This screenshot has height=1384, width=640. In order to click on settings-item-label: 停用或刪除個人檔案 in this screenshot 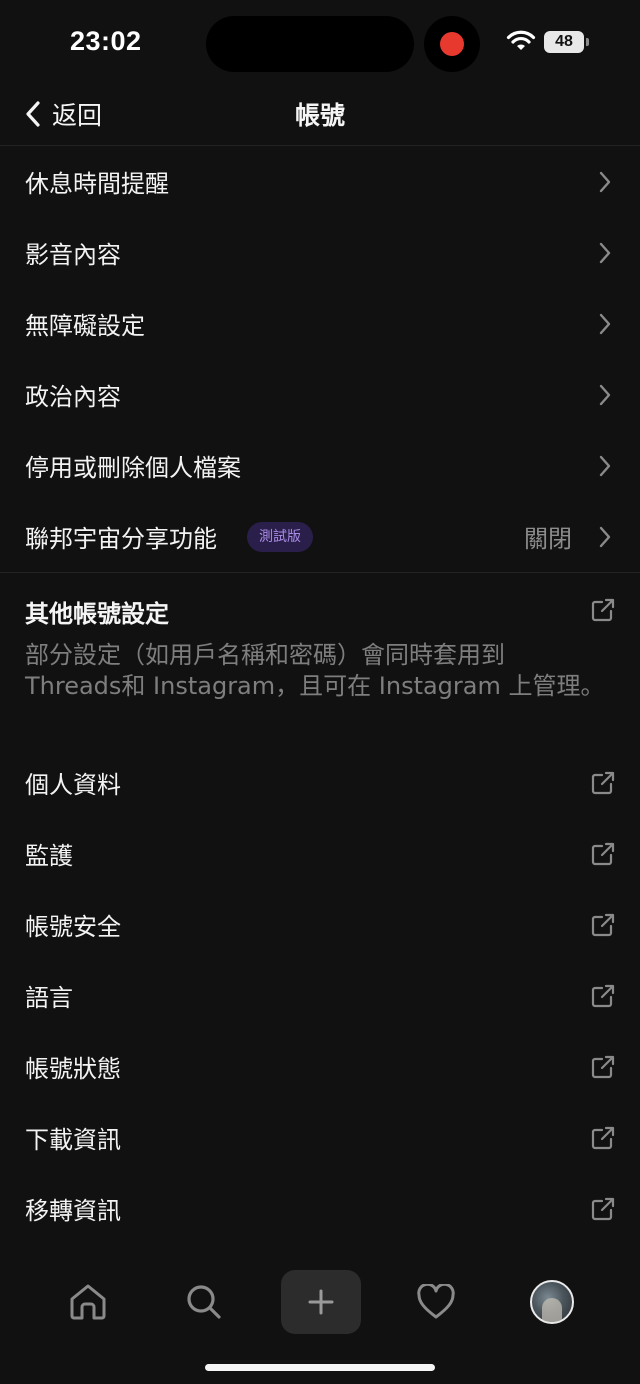, I will do `click(133, 468)`.